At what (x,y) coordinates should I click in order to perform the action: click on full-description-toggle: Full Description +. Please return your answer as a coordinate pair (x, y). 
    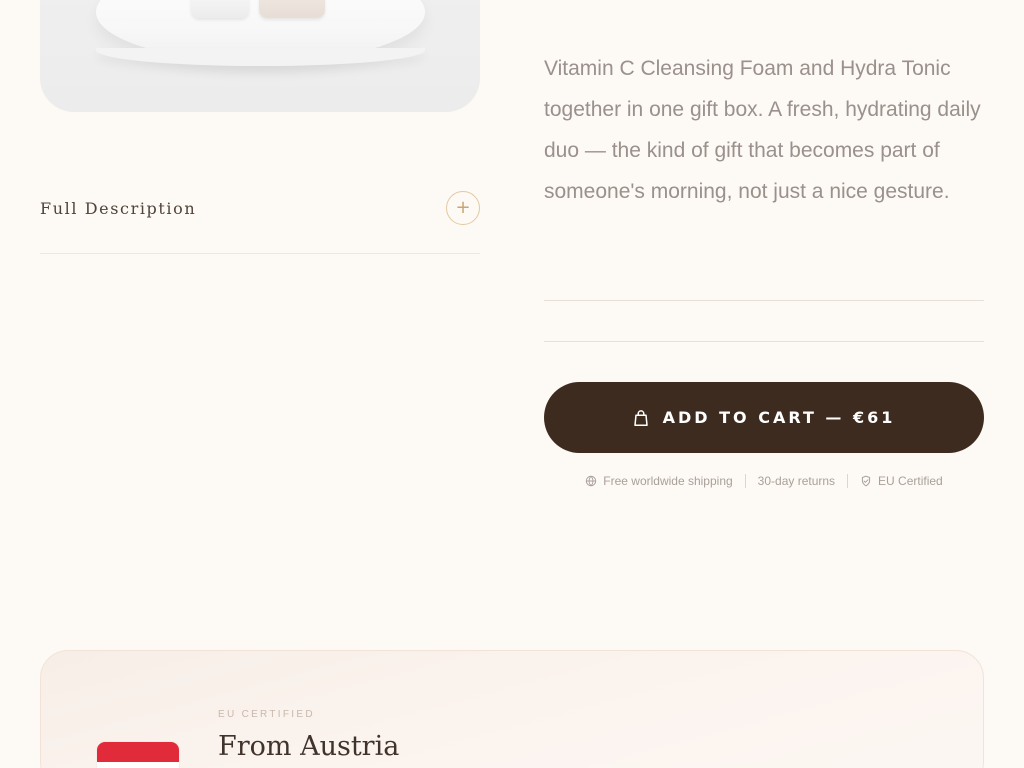
    Looking at the image, I should click on (260, 208).